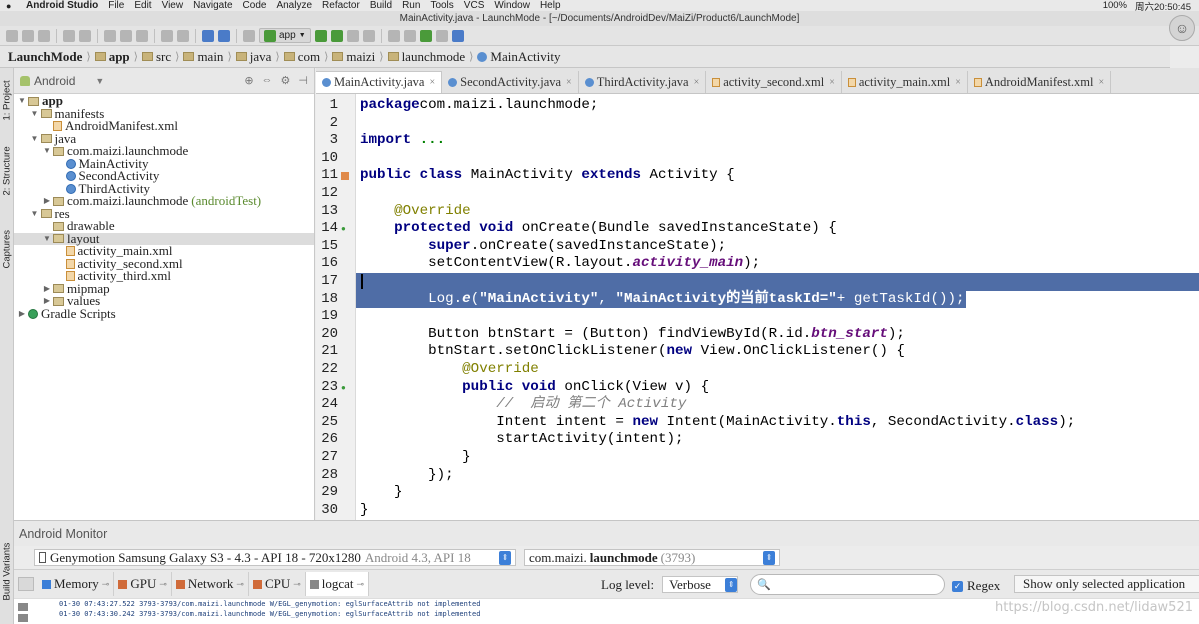 The image size is (1199, 624). Describe the element at coordinates (224, 35) in the screenshot. I see `forward-icon` at that location.